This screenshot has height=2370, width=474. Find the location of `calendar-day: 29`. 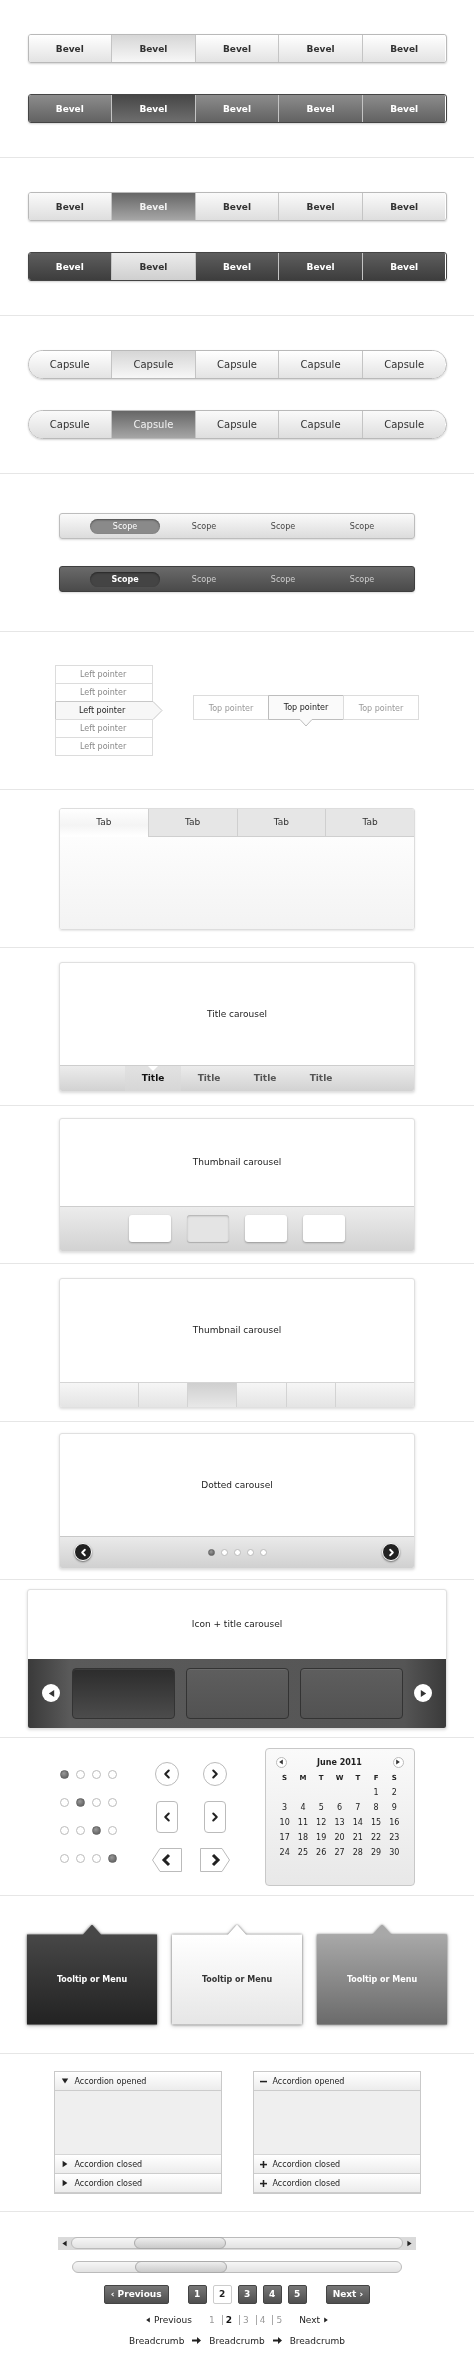

calendar-day: 29 is located at coordinates (376, 1852).